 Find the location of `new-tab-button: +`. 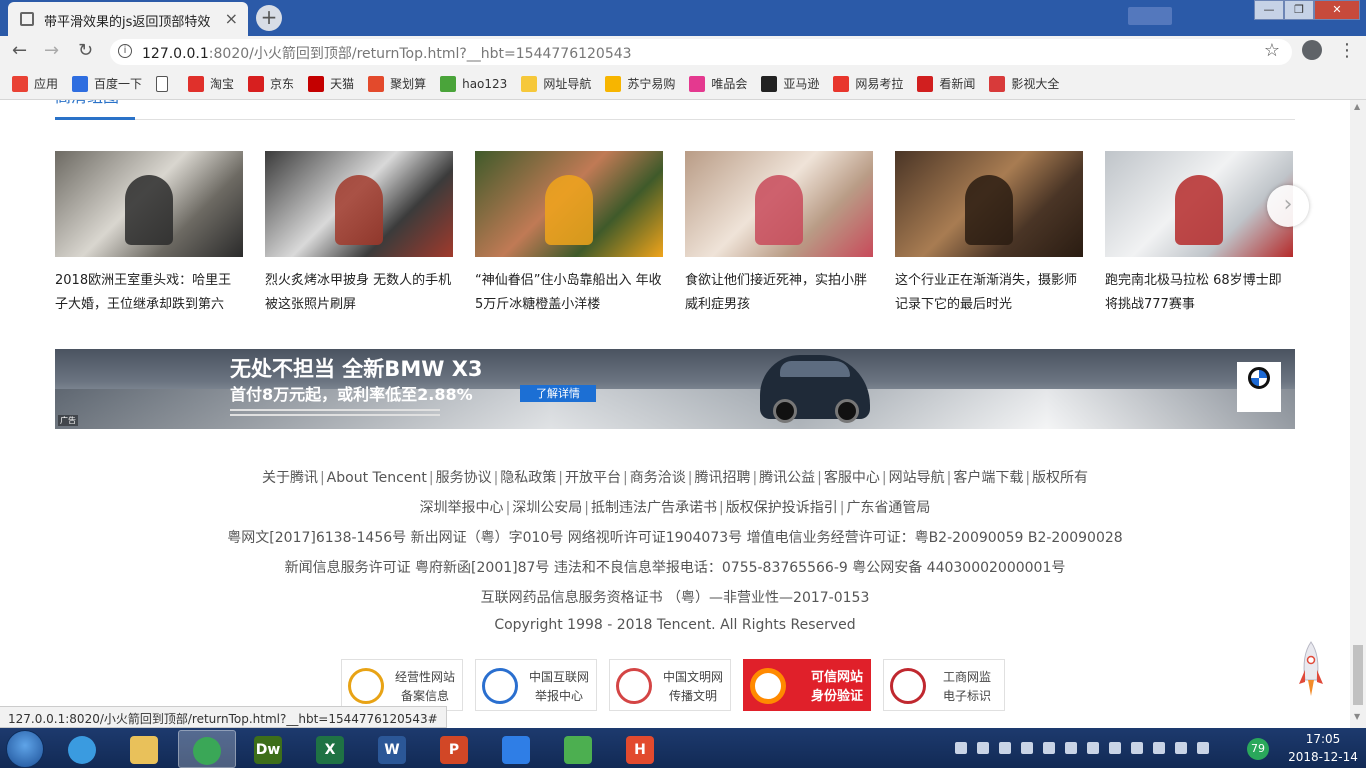

new-tab-button: + is located at coordinates (269, 18).